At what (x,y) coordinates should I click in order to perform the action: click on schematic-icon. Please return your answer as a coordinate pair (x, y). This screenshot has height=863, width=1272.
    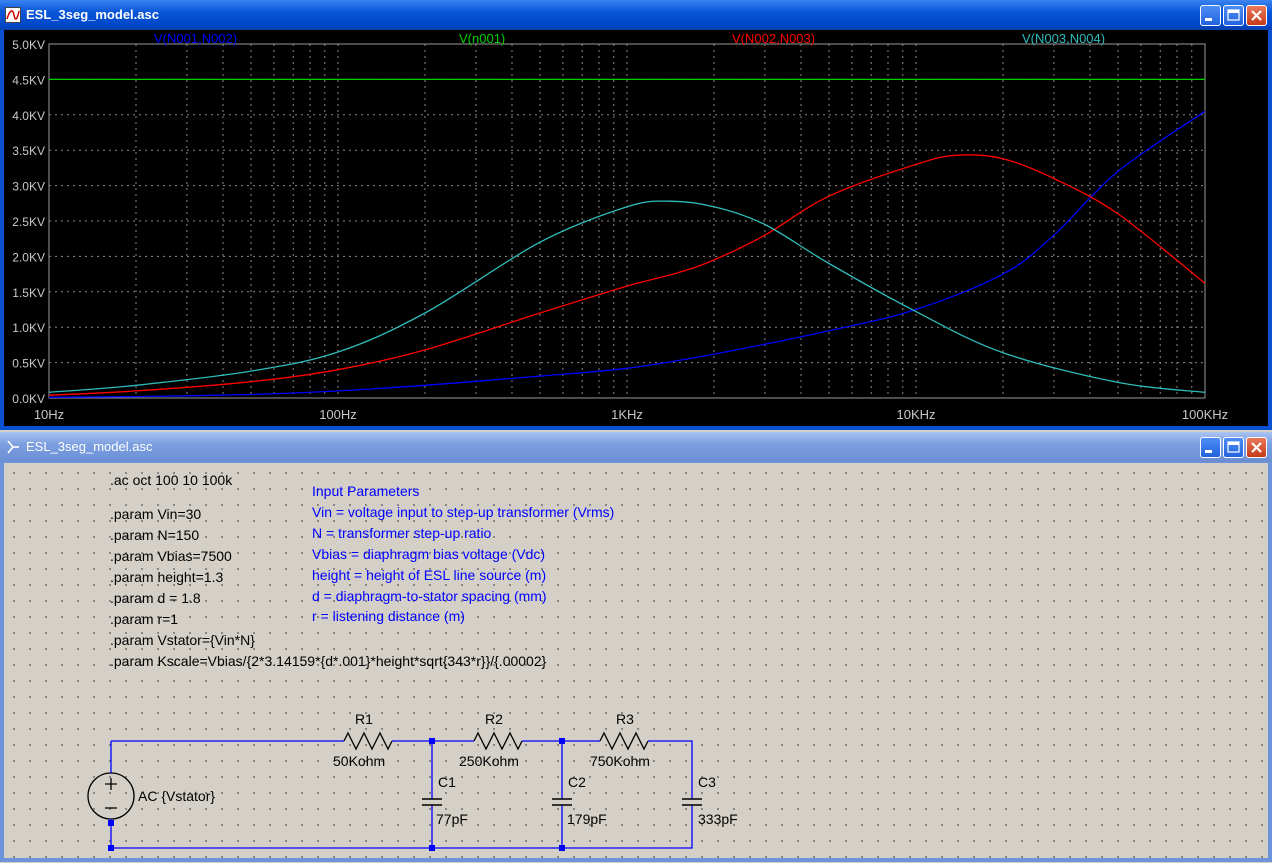
    Looking at the image, I should click on (13, 447).